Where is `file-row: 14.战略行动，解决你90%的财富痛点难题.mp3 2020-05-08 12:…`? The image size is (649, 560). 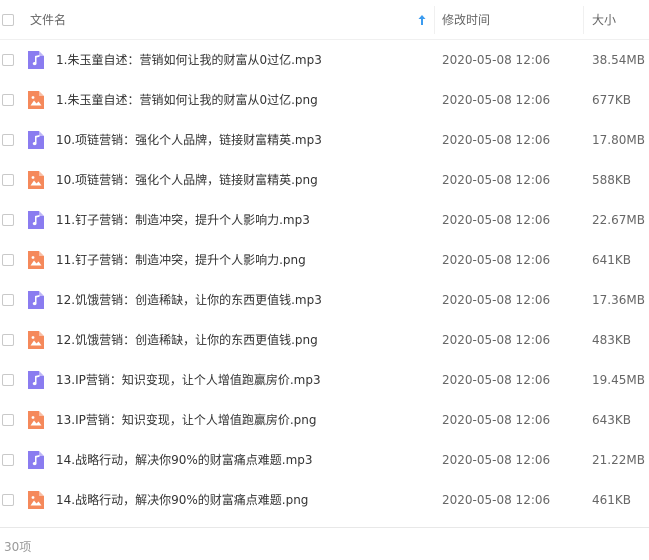
file-row: 14.战略行动，解决你90%的财富痛点难题.mp3 2020-05-08 12:… is located at coordinates (324, 460).